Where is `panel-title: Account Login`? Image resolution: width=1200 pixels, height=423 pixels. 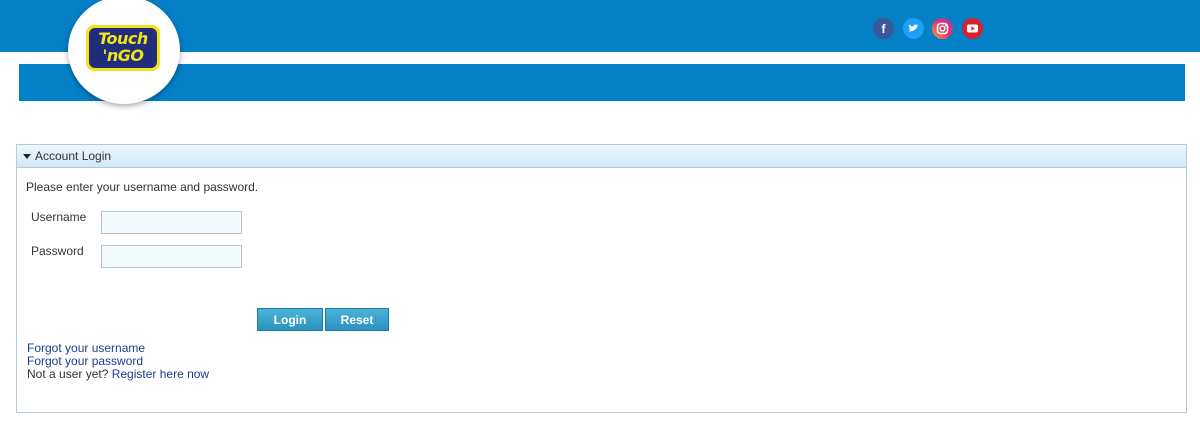
panel-title: Account Login is located at coordinates (73, 156).